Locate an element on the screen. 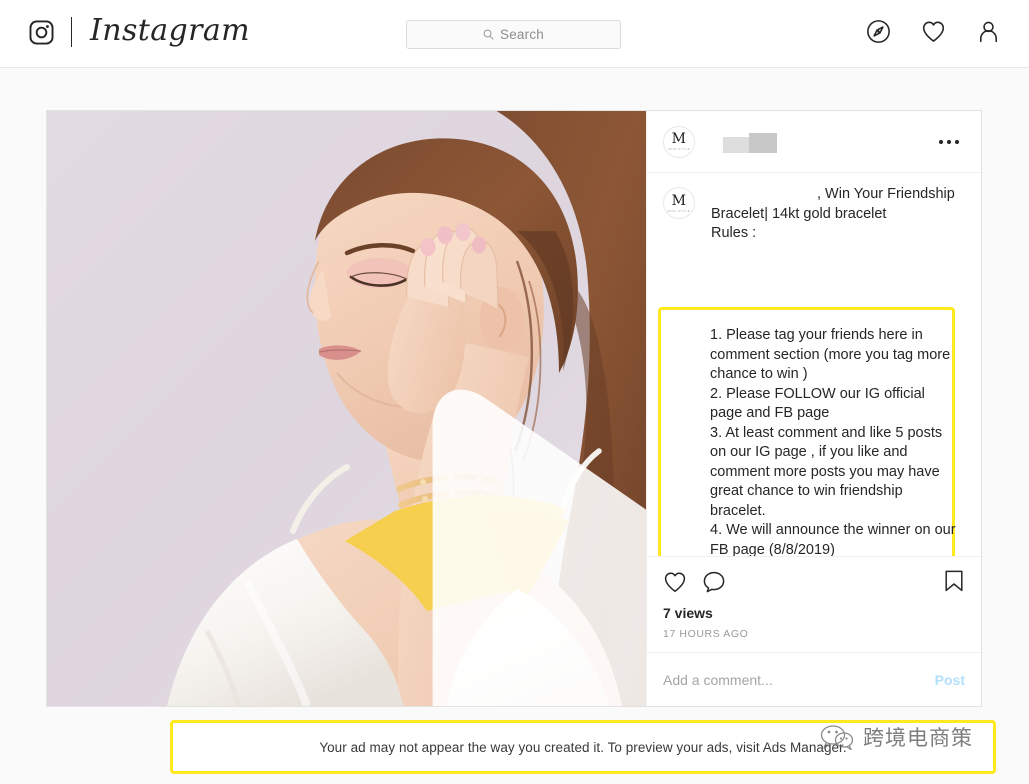 The width and height of the screenshot is (1029, 784). nav-icon-group is located at coordinates (933, 31).